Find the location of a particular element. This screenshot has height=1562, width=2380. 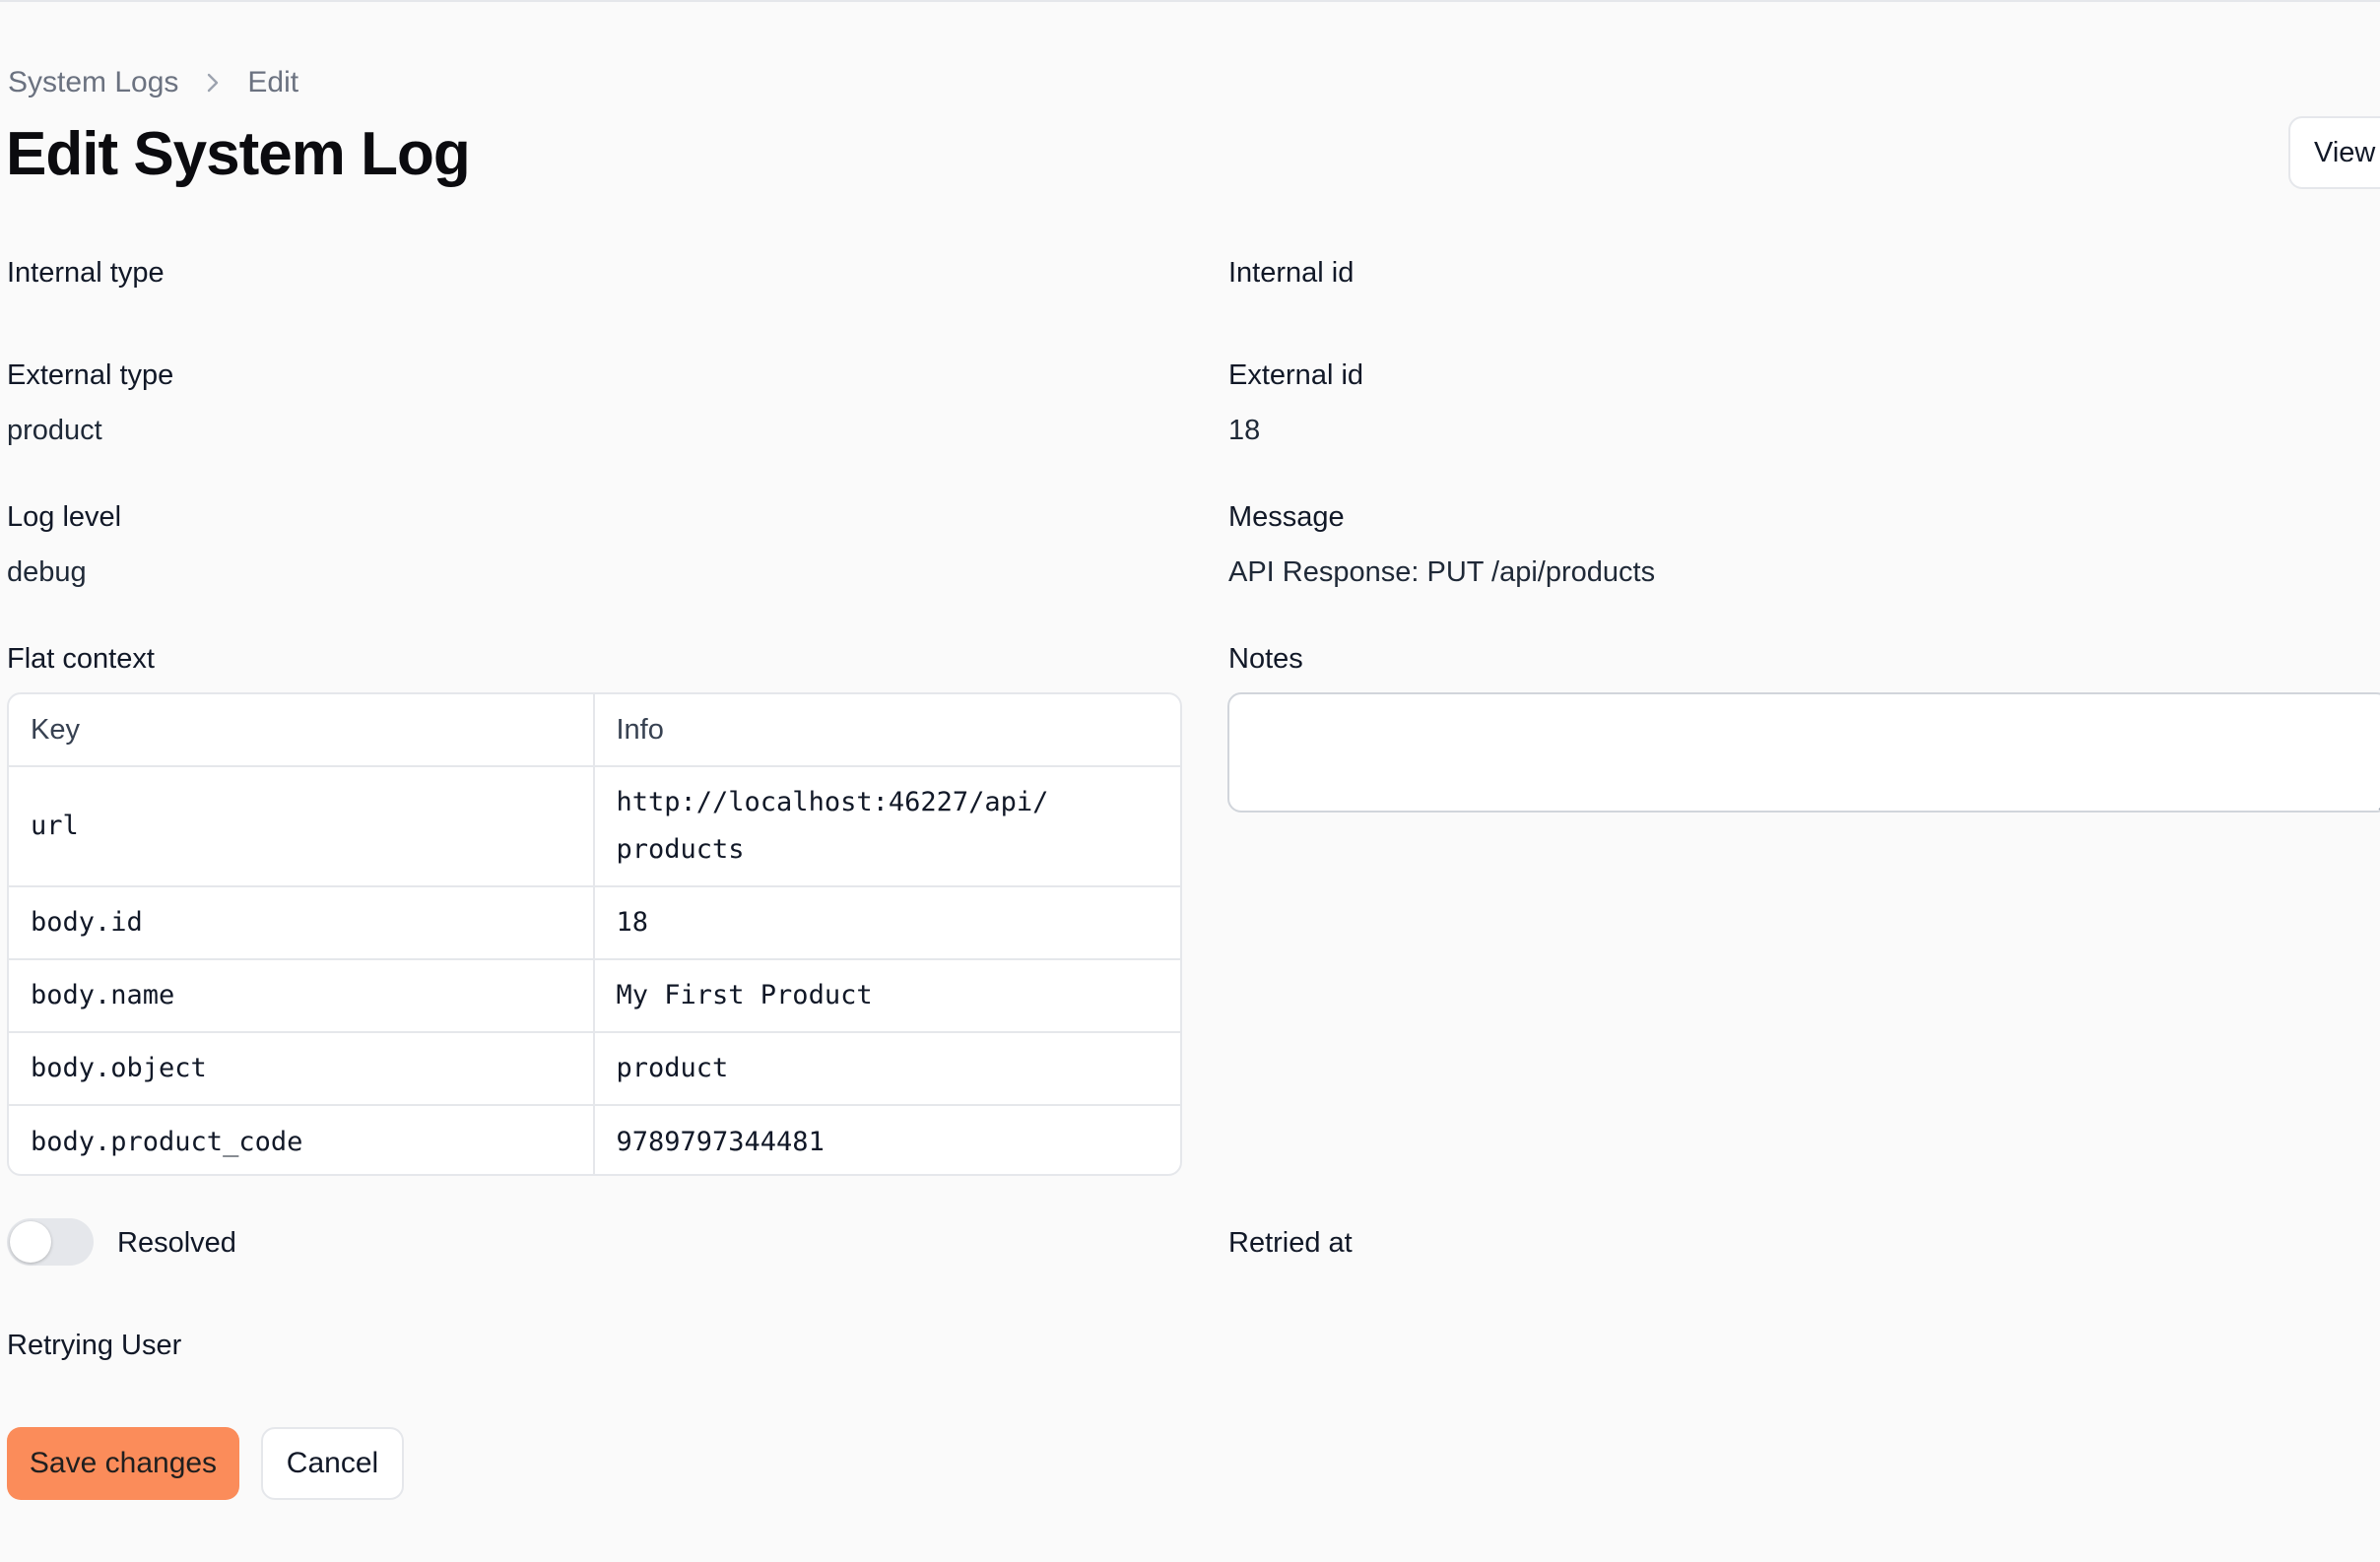

row-info: My First Product is located at coordinates (744, 995).